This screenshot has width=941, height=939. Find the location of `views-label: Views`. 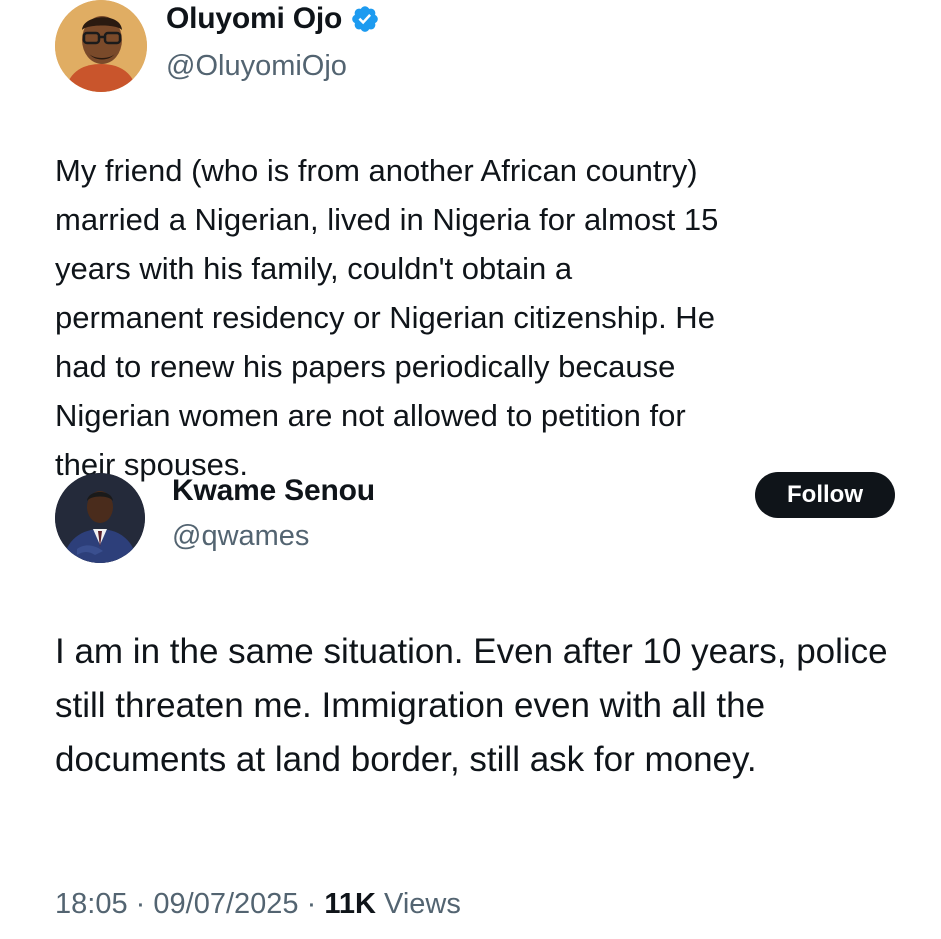

views-label: Views is located at coordinates (422, 904).